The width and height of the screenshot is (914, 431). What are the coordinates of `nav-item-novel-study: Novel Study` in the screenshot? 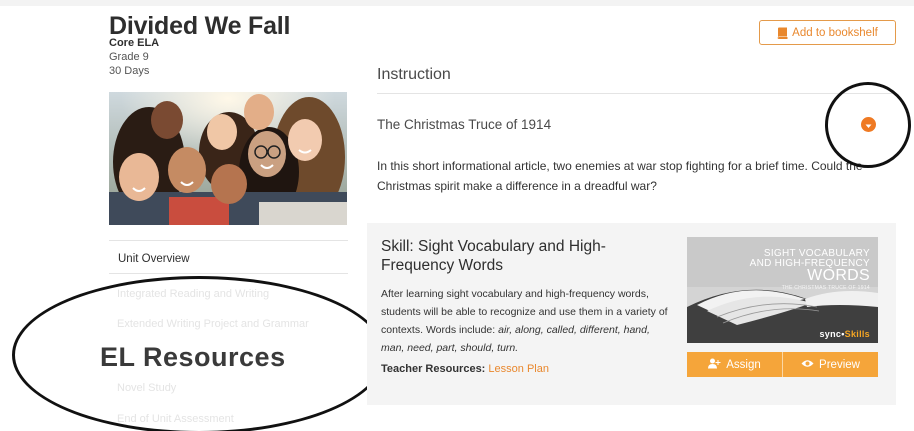 It's located at (146, 388).